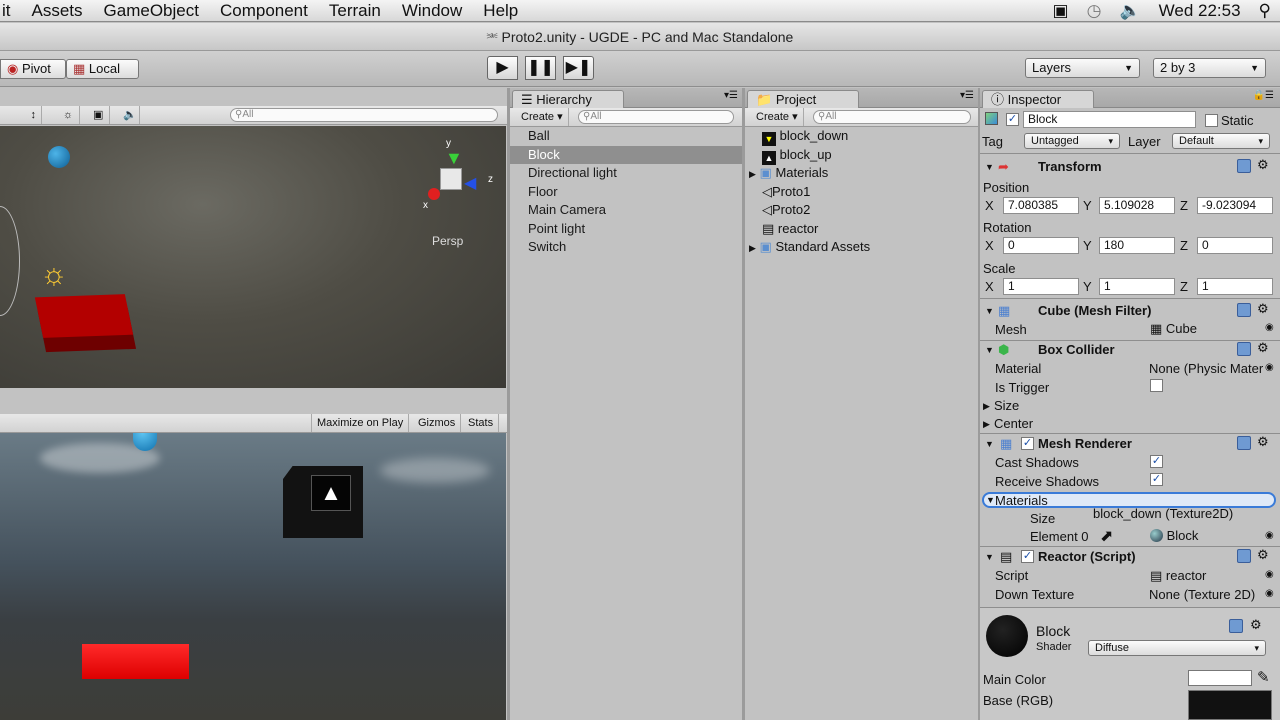  I want to click on menu-item-help: Help, so click(500, 11).